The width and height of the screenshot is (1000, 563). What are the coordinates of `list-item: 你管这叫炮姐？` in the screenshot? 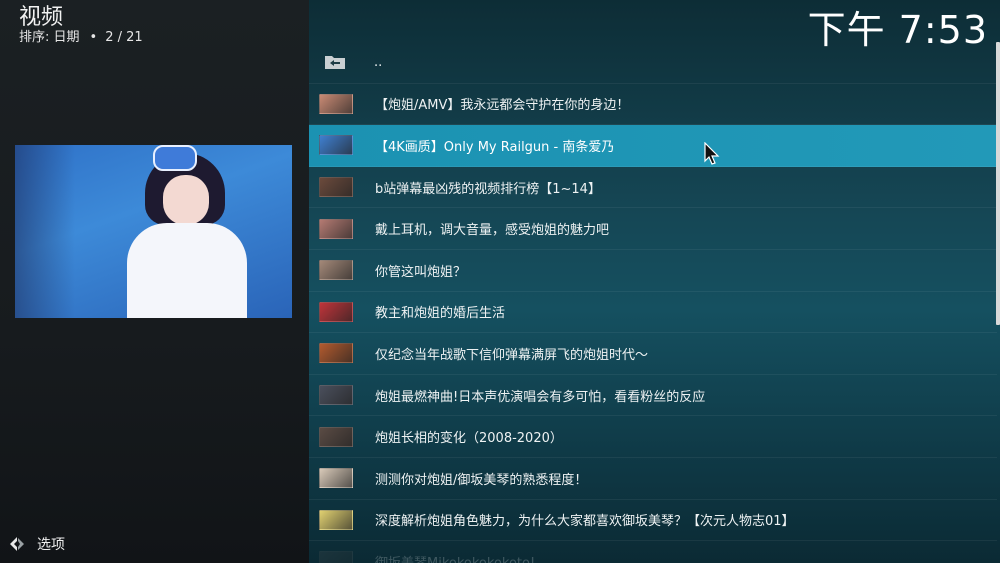 It's located at (653, 271).